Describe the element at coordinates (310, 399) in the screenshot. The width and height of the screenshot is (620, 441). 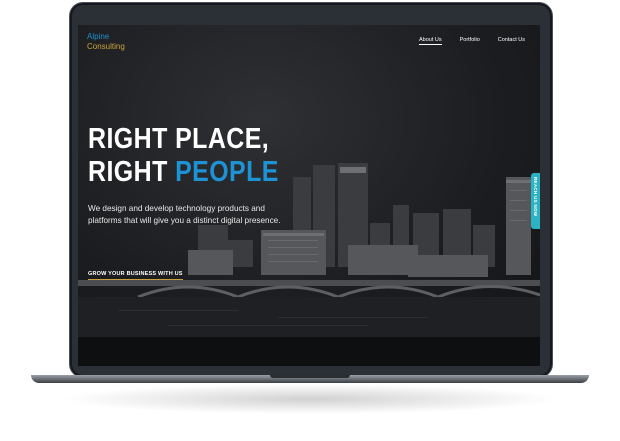
I see `laptop-shadow` at that location.